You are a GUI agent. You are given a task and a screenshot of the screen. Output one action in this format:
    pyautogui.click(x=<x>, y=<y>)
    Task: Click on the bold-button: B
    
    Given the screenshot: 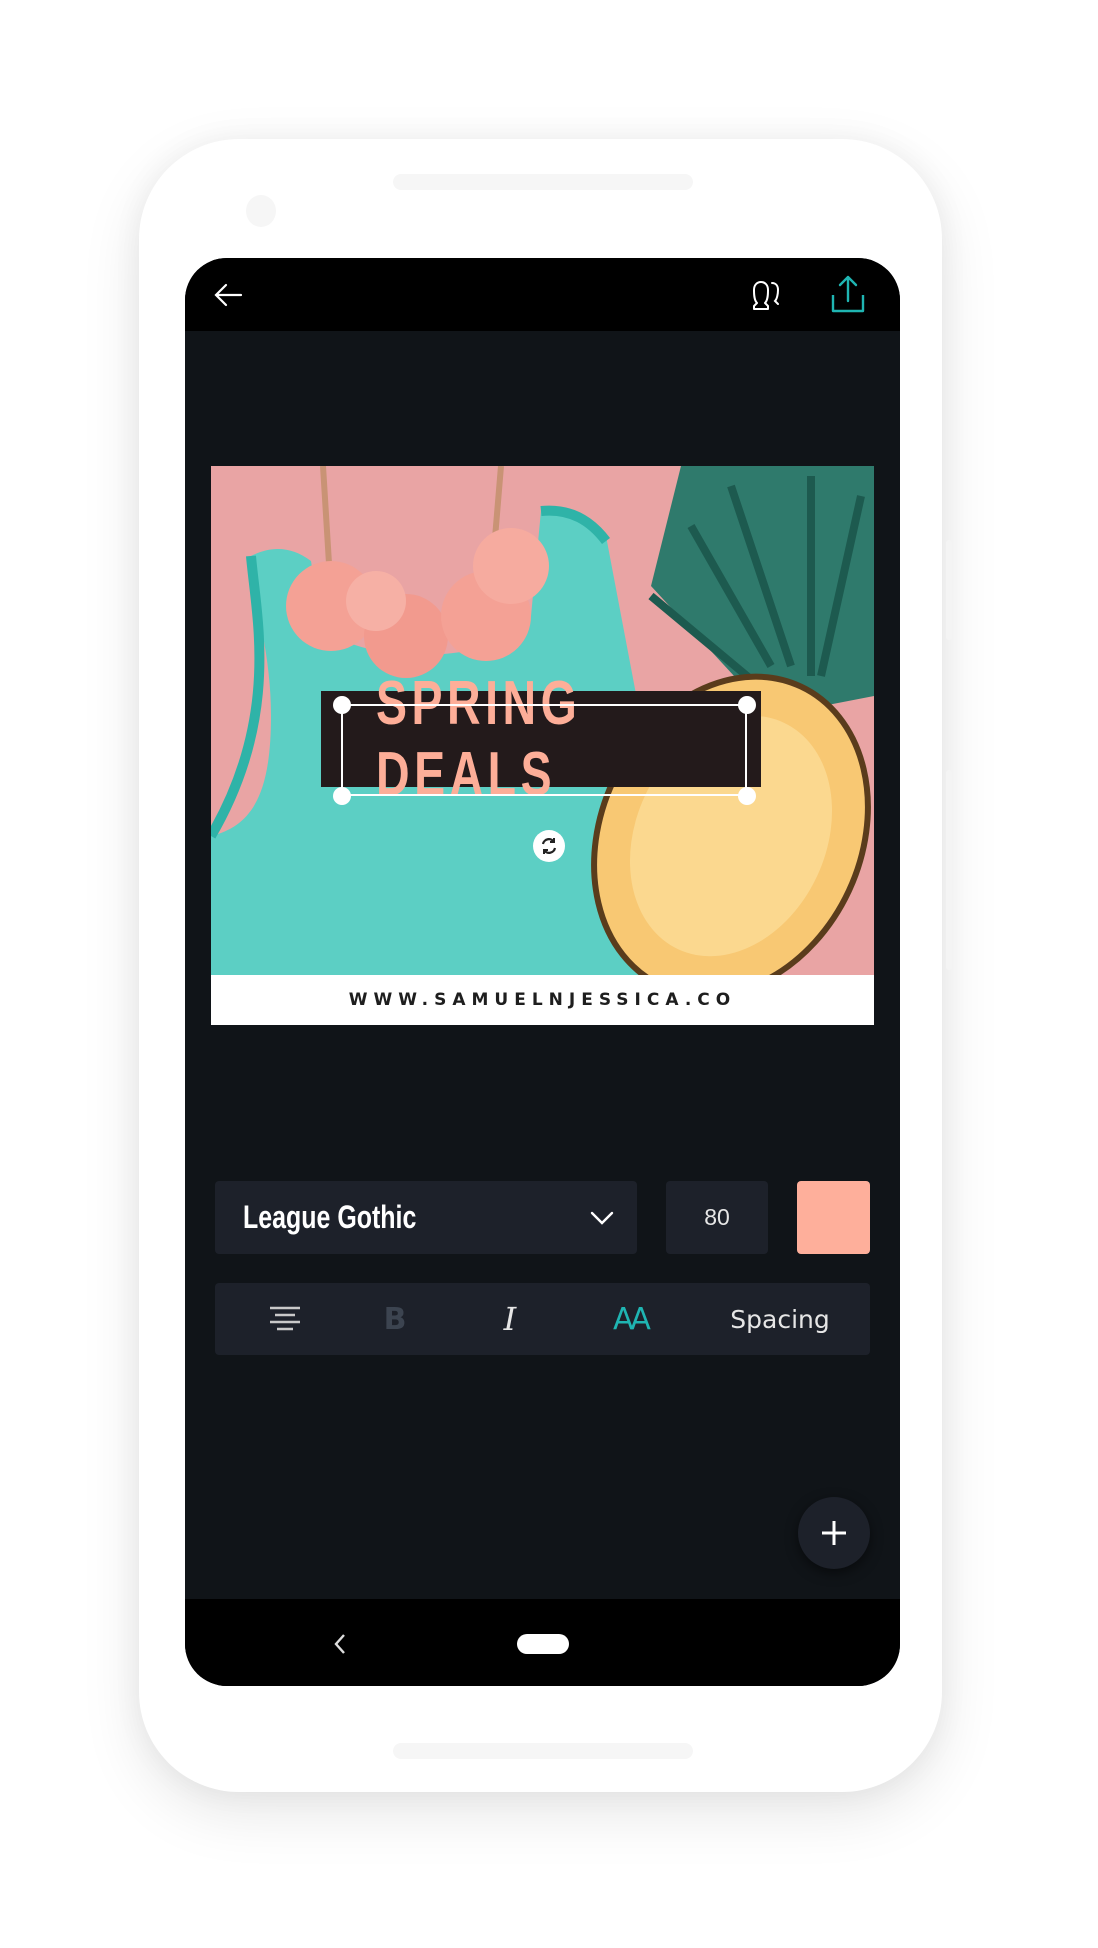 What is the action you would take?
    pyautogui.click(x=395, y=1319)
    